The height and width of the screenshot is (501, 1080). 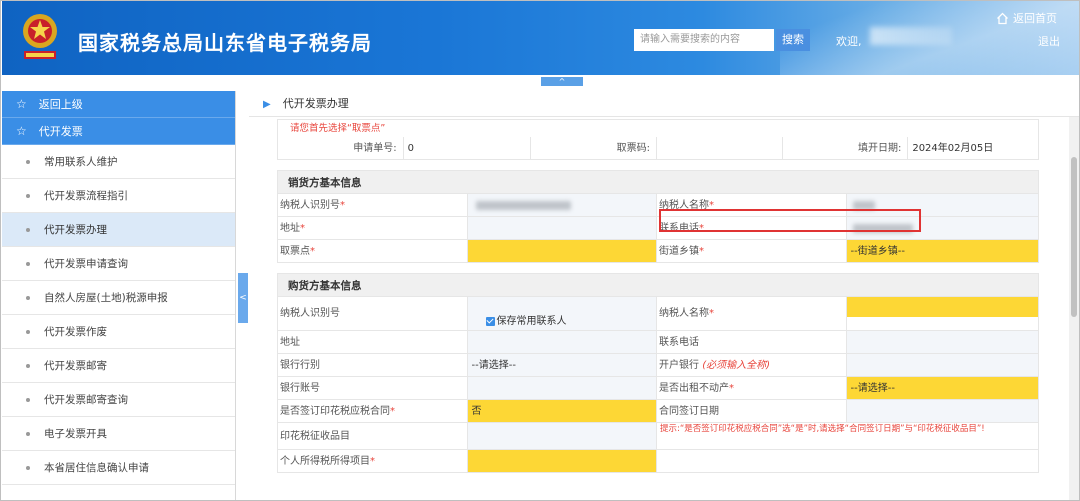 I want to click on sidebar-item-guide: 代开发票流程指引, so click(x=118, y=196).